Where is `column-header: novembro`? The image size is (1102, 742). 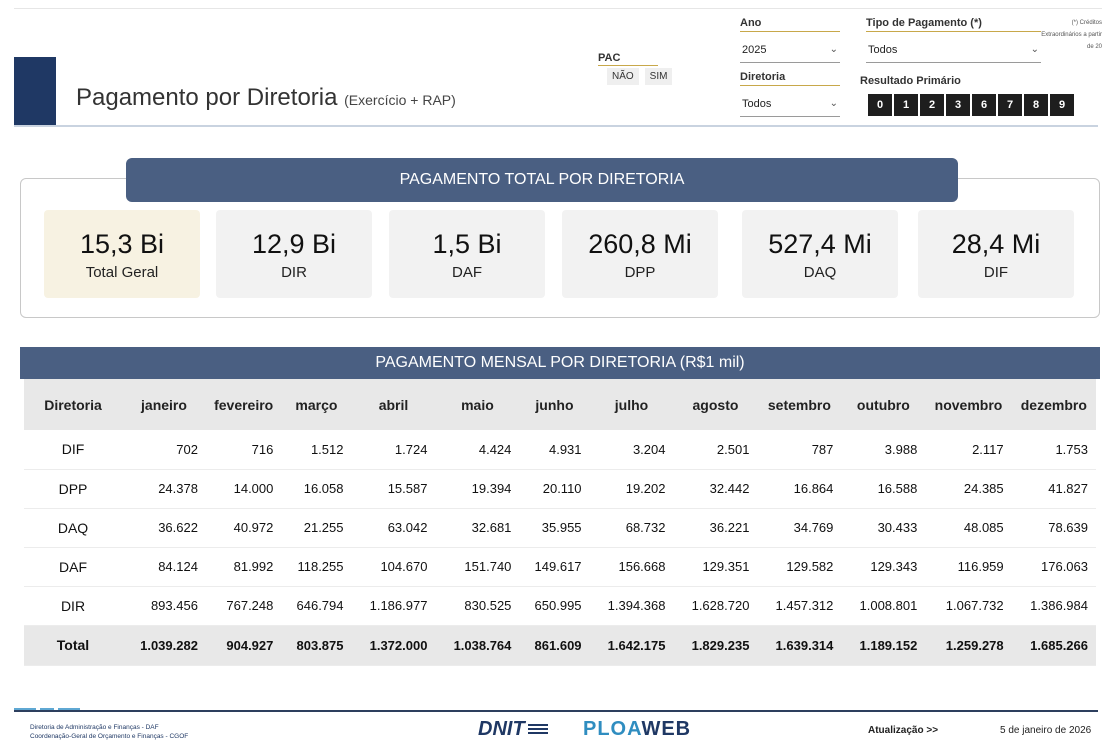 column-header: novembro is located at coordinates (968, 404).